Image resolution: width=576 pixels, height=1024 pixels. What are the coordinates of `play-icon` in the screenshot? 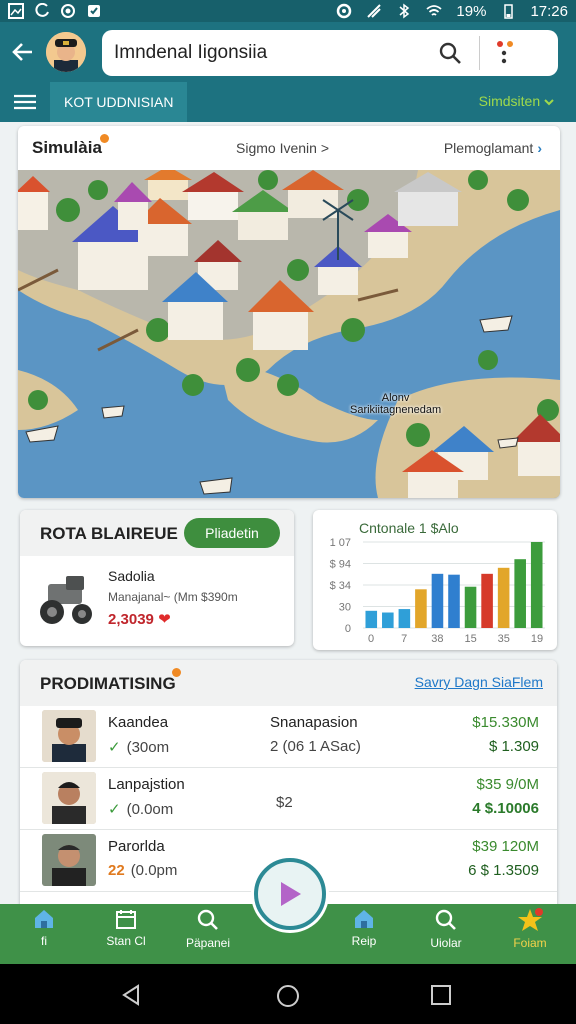 It's located at (291, 894).